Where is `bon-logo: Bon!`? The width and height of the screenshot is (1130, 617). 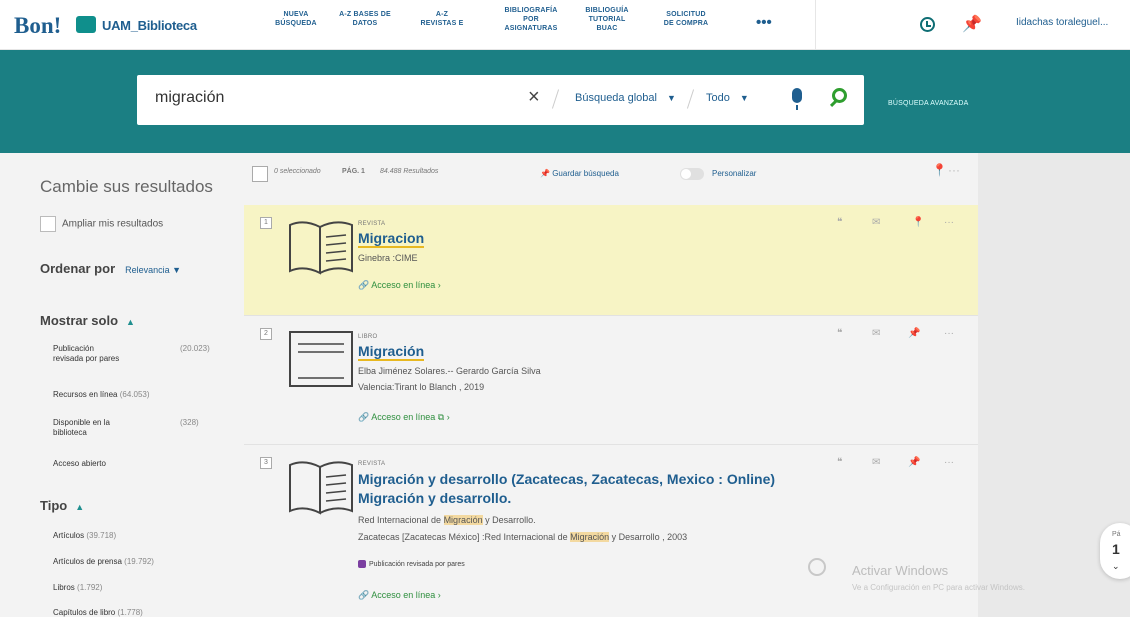
bon-logo: Bon! is located at coordinates (37, 26).